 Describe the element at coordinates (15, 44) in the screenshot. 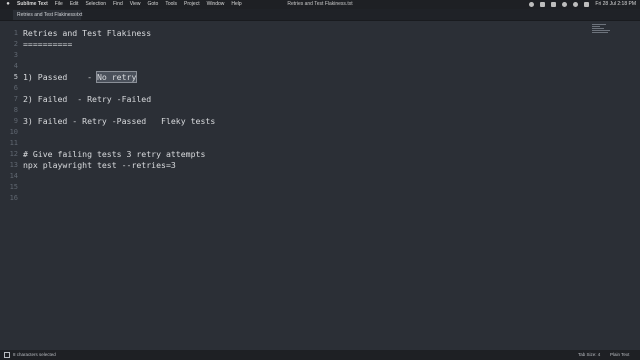

I see `line-number: 2` at that location.